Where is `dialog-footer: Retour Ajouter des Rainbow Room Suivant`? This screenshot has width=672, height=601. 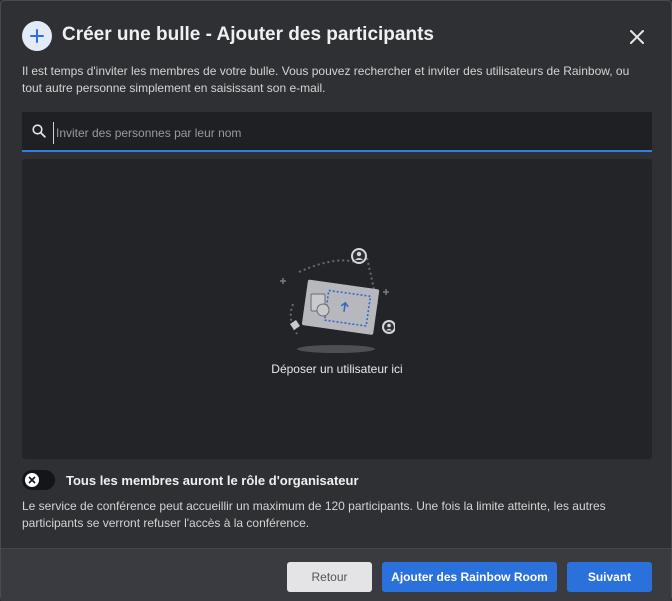
dialog-footer: Retour Ajouter des Rainbow Room Suivant is located at coordinates (336, 574).